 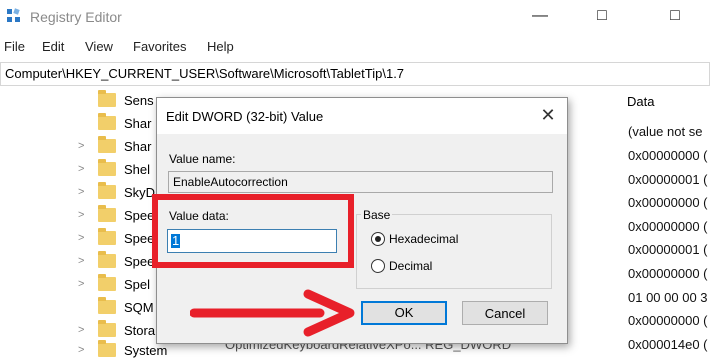 I want to click on cancel-button: Cancel, so click(x=505, y=313).